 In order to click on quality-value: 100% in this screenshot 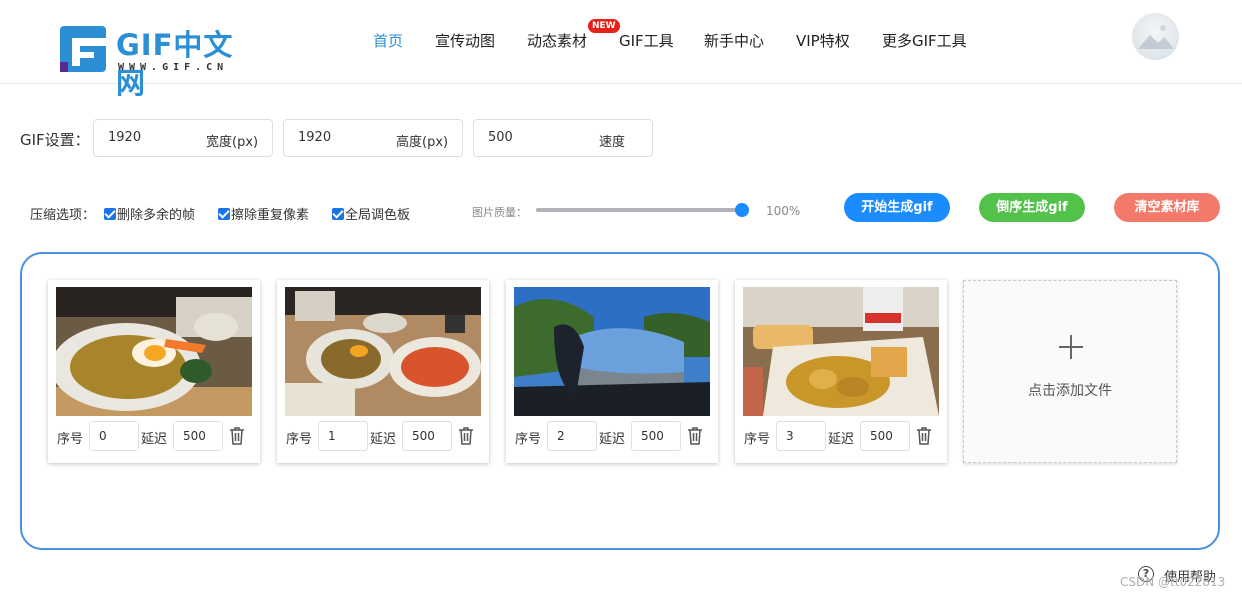, I will do `click(783, 211)`.